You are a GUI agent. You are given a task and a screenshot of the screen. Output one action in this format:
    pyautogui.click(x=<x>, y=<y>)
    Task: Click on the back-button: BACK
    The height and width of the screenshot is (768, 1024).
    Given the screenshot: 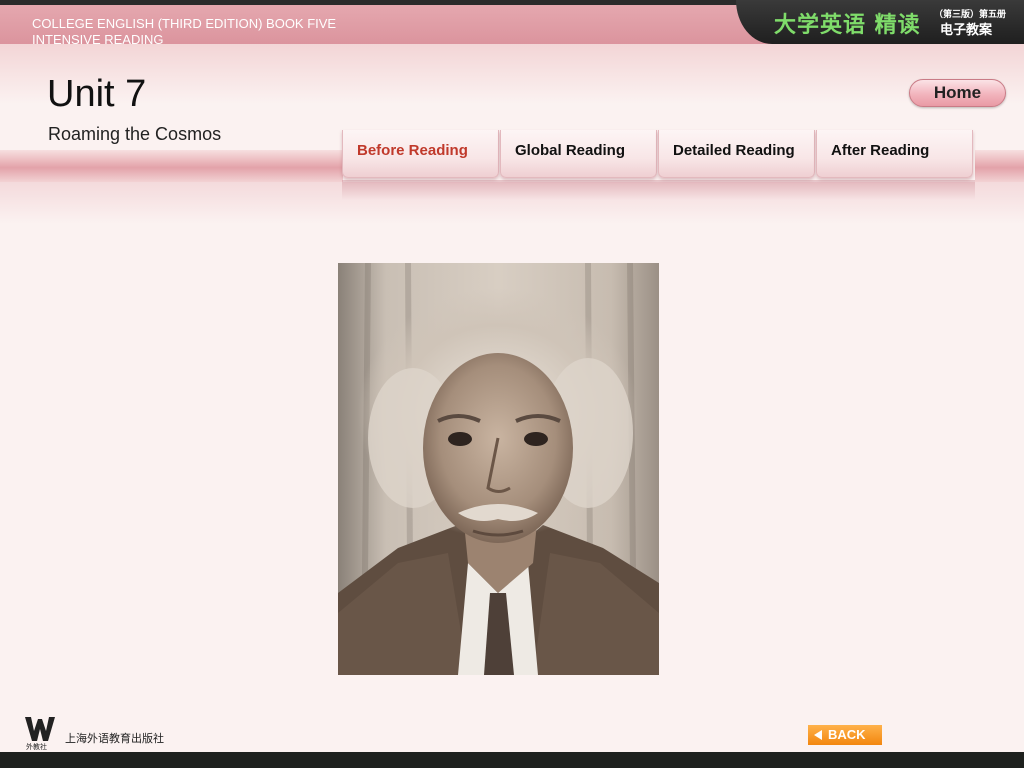 What is the action you would take?
    pyautogui.click(x=845, y=735)
    